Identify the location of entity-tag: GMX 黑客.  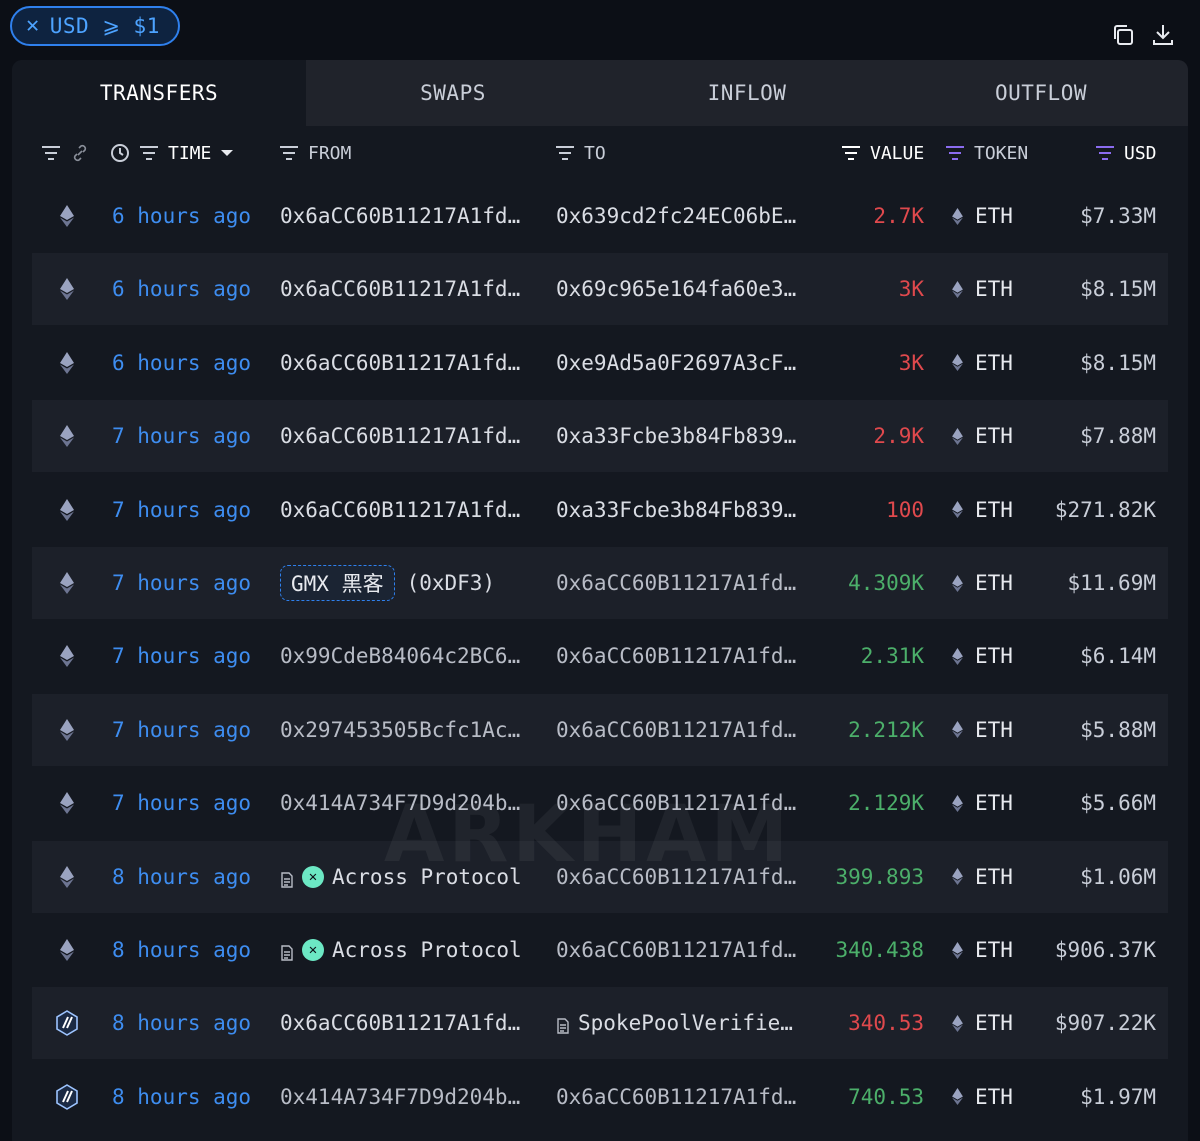
(337, 583).